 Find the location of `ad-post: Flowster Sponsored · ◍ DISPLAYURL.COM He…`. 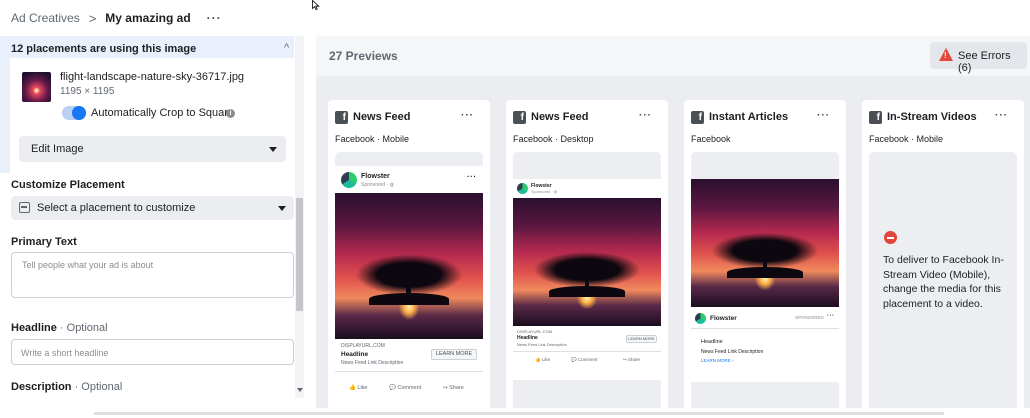

ad-post: Flowster Sponsored · ◍ DISPLAYURL.COM He… is located at coordinates (587, 279).